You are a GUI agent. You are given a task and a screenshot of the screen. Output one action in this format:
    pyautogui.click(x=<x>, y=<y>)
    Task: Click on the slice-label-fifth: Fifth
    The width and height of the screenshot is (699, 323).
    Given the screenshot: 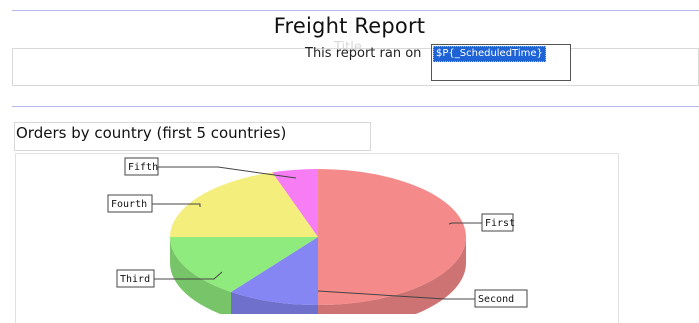 What is the action you would take?
    pyautogui.click(x=143, y=167)
    